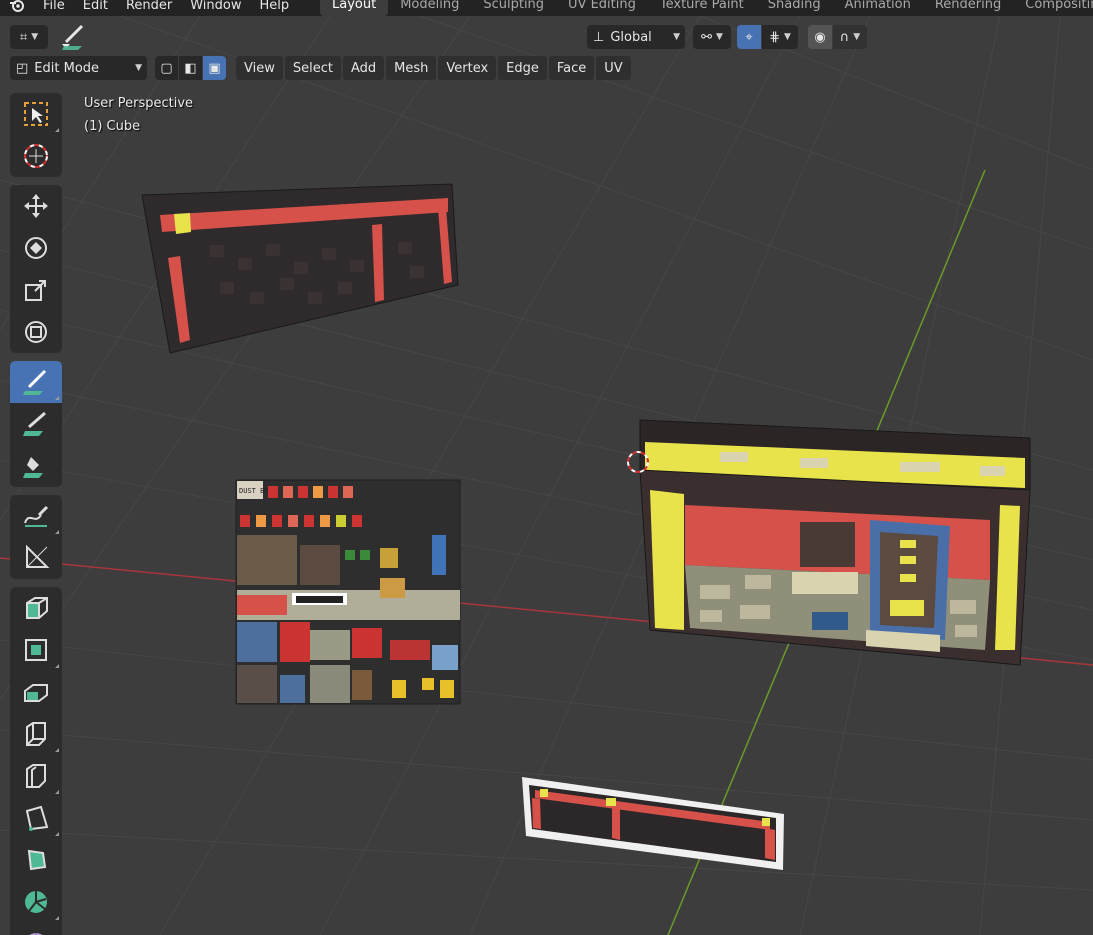 The height and width of the screenshot is (935, 1093). I want to click on spin-icon, so click(36, 902).